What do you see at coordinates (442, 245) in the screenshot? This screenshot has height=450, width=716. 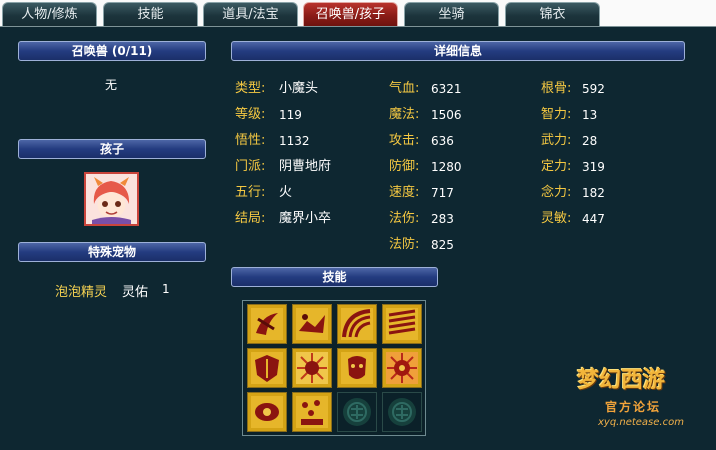 I see `stat-value-mdefense: 825` at bounding box center [442, 245].